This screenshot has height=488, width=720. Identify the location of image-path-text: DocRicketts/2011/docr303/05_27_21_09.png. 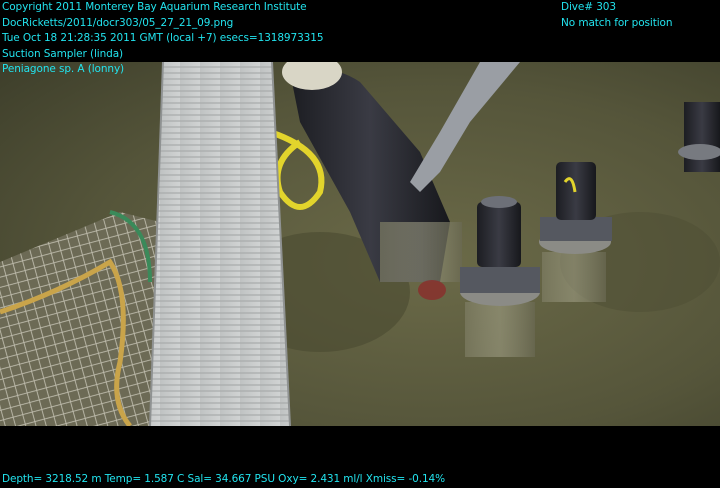
(118, 22).